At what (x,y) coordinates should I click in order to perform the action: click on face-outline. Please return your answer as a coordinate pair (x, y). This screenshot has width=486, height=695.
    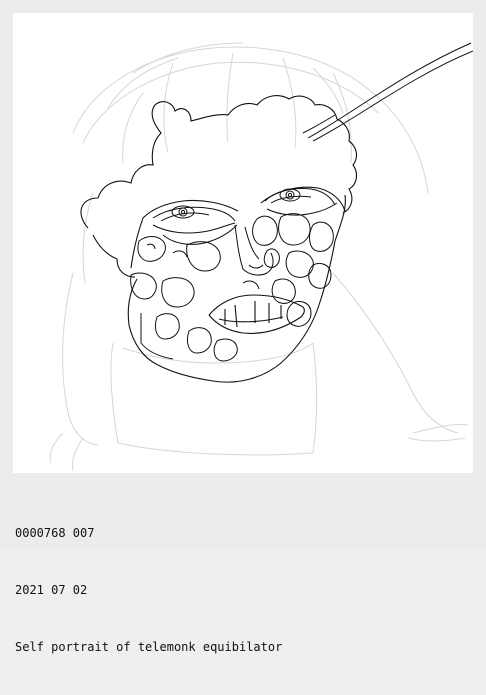
    Looking at the image, I should click on (238, 284).